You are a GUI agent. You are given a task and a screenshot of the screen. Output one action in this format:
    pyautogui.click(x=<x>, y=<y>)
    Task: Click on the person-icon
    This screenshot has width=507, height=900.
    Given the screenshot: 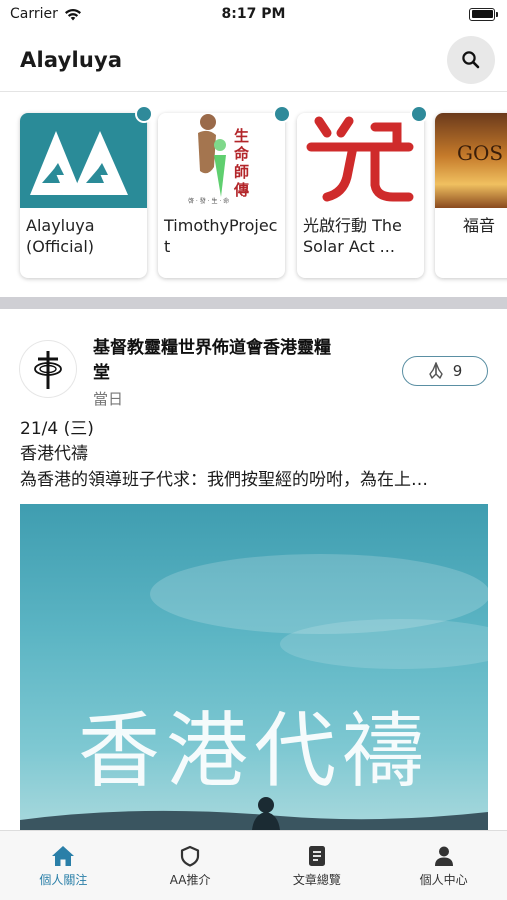 What is the action you would take?
    pyautogui.click(x=443, y=856)
    